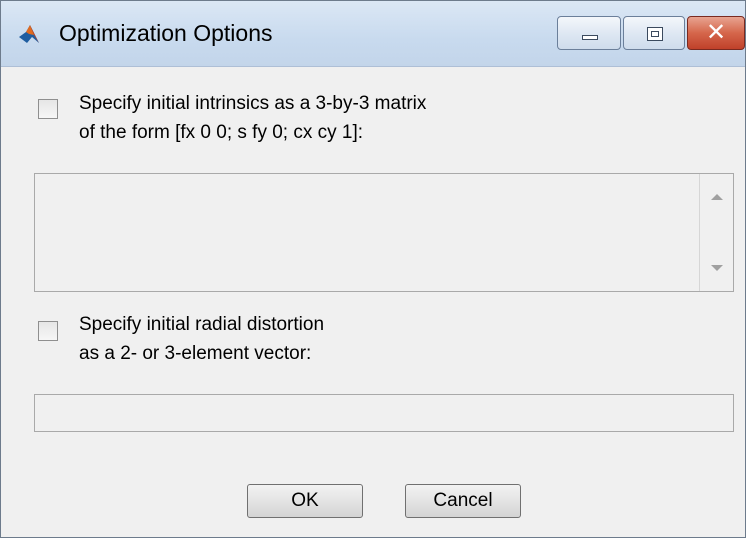  I want to click on scroll-up-icon, so click(717, 197).